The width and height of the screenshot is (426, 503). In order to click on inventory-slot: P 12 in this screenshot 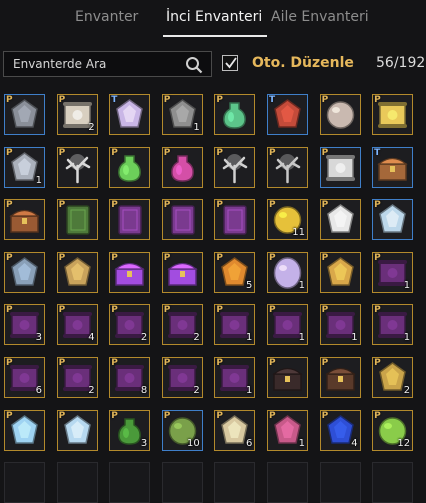, I will do `click(393, 430)`.